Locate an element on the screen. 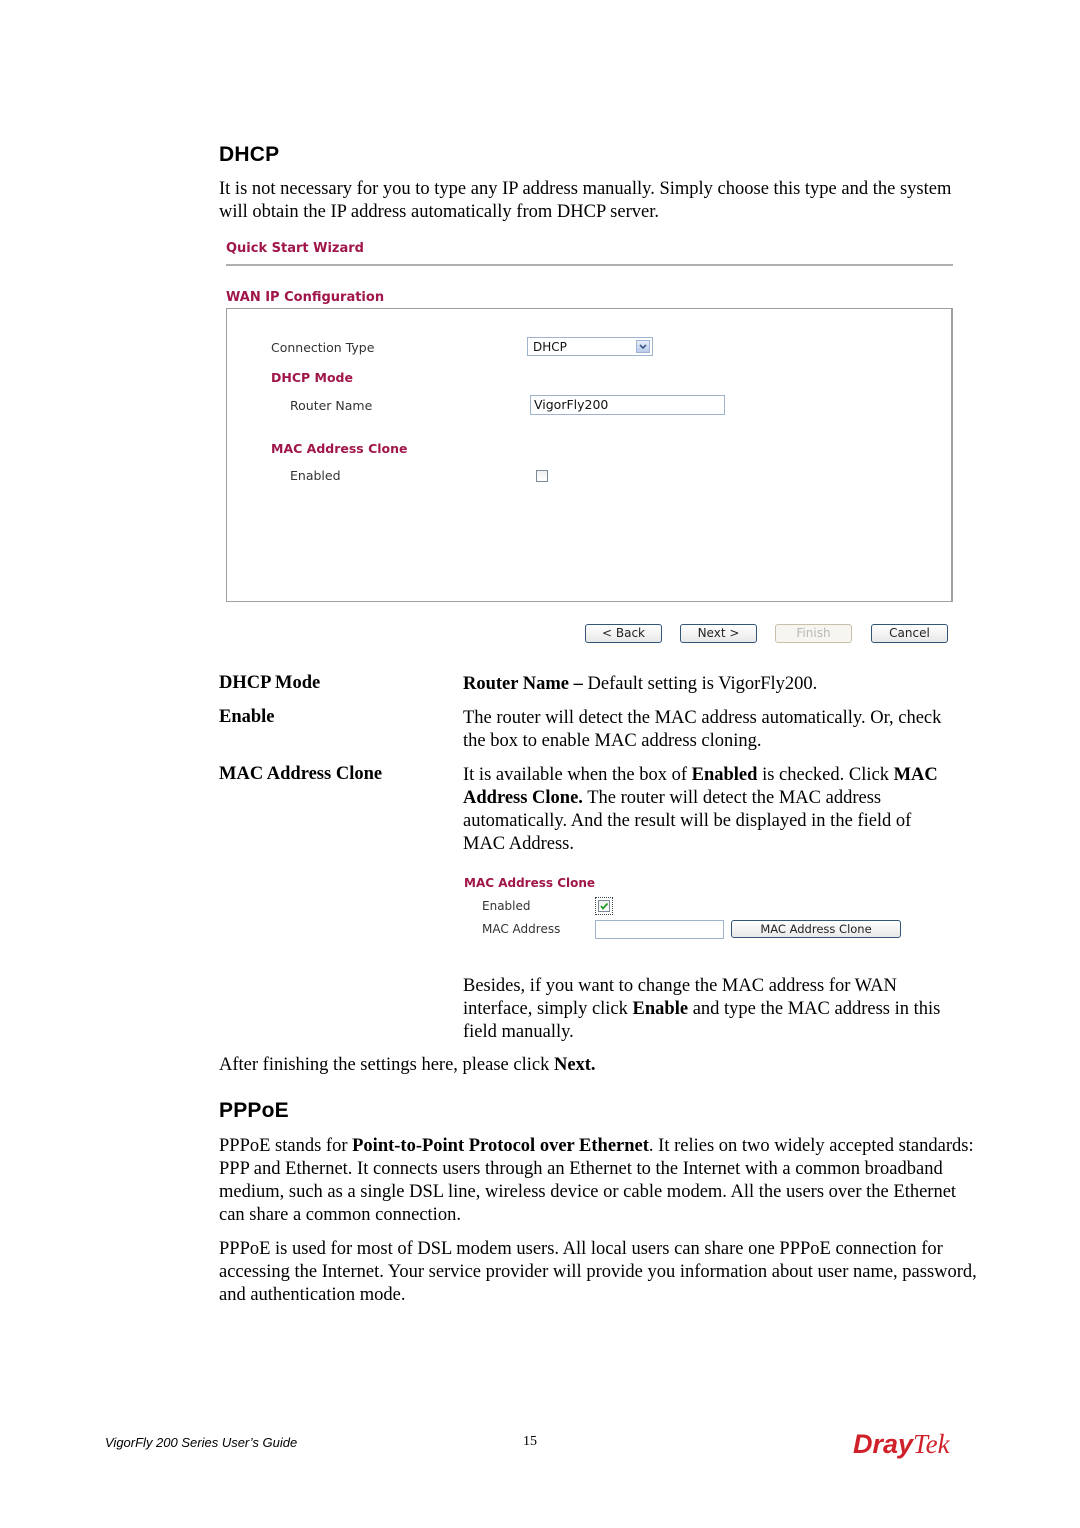 This screenshot has width=1080, height=1528. desc-bold: Router Name – is located at coordinates (523, 684).